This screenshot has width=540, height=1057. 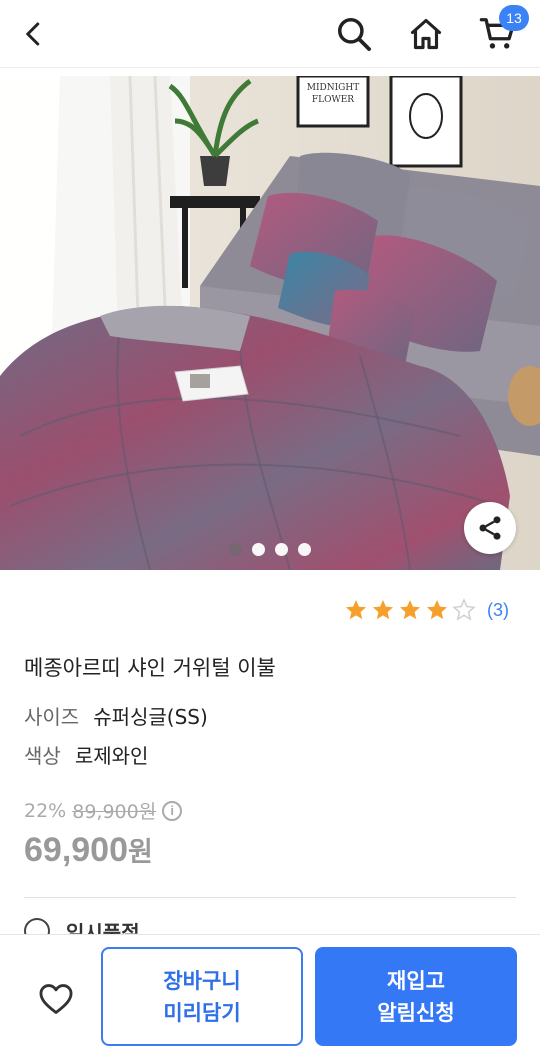 What do you see at coordinates (514, 18) in the screenshot?
I see `cart-count-badge: 13` at bounding box center [514, 18].